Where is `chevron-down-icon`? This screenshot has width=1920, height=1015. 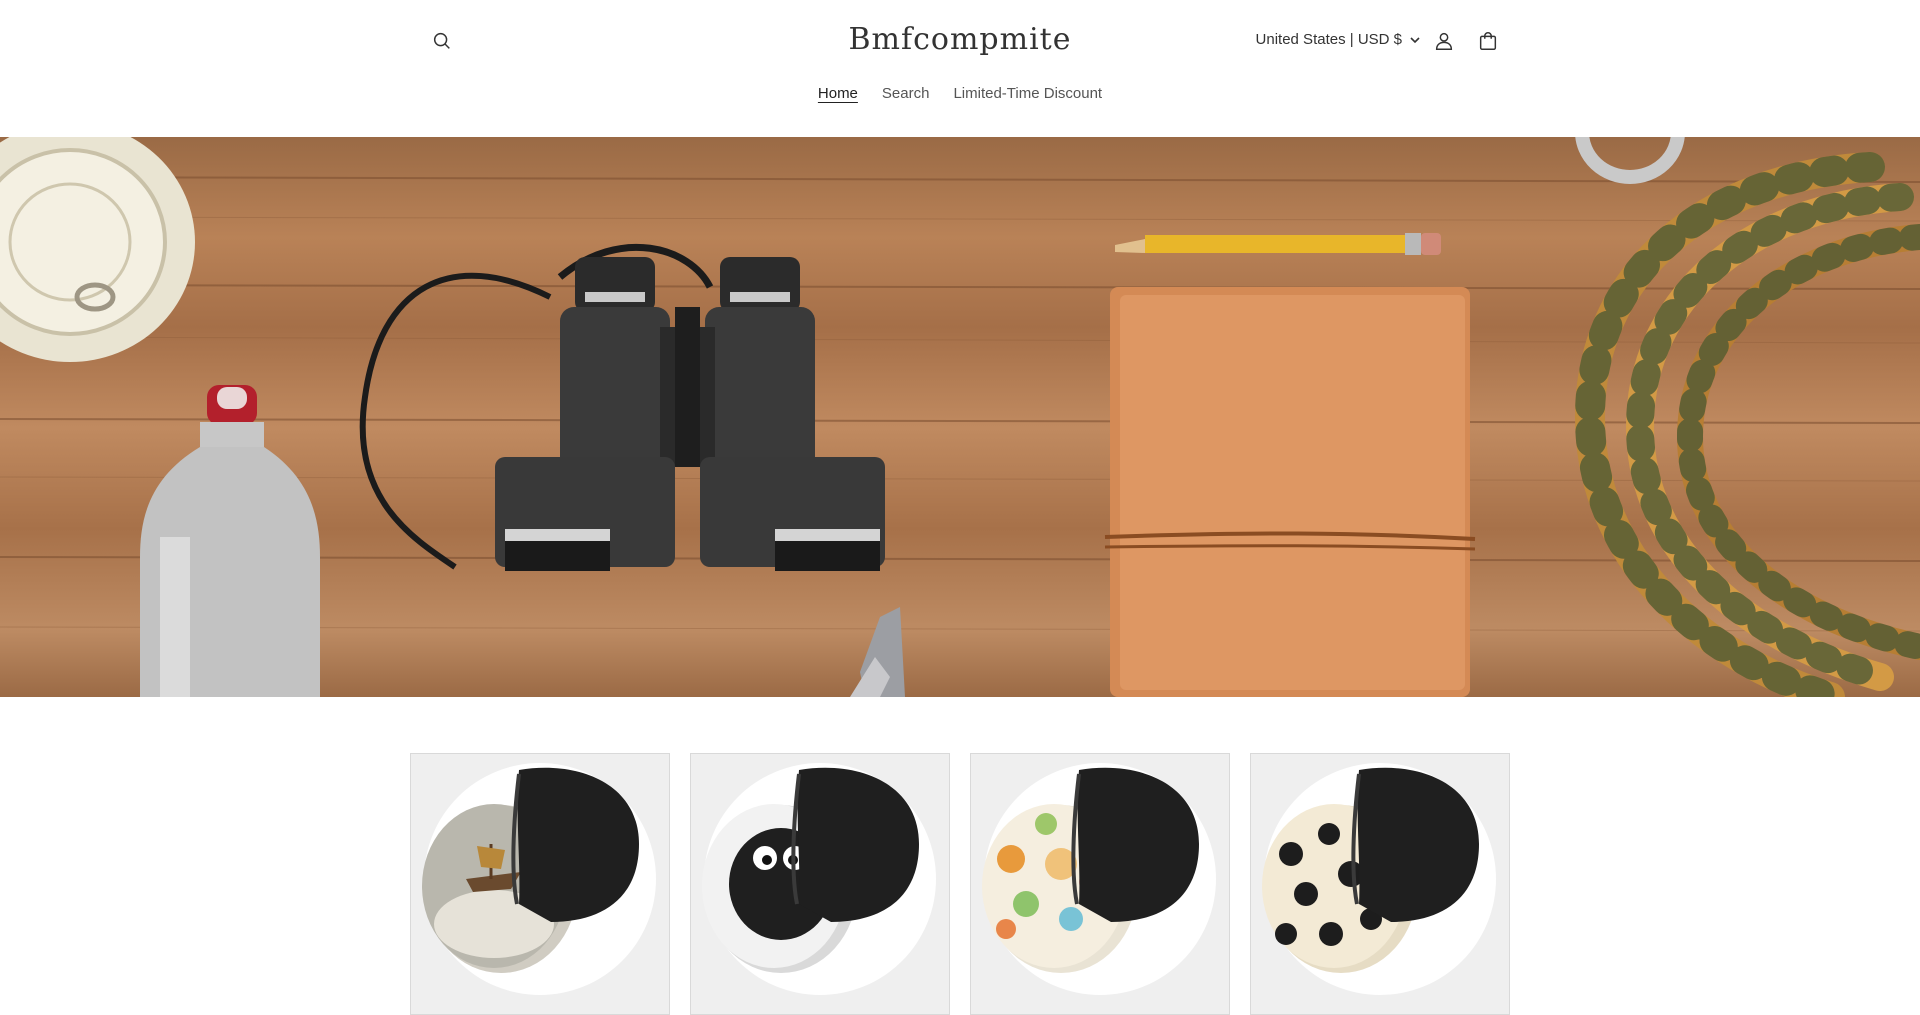 chevron-down-icon is located at coordinates (1415, 39).